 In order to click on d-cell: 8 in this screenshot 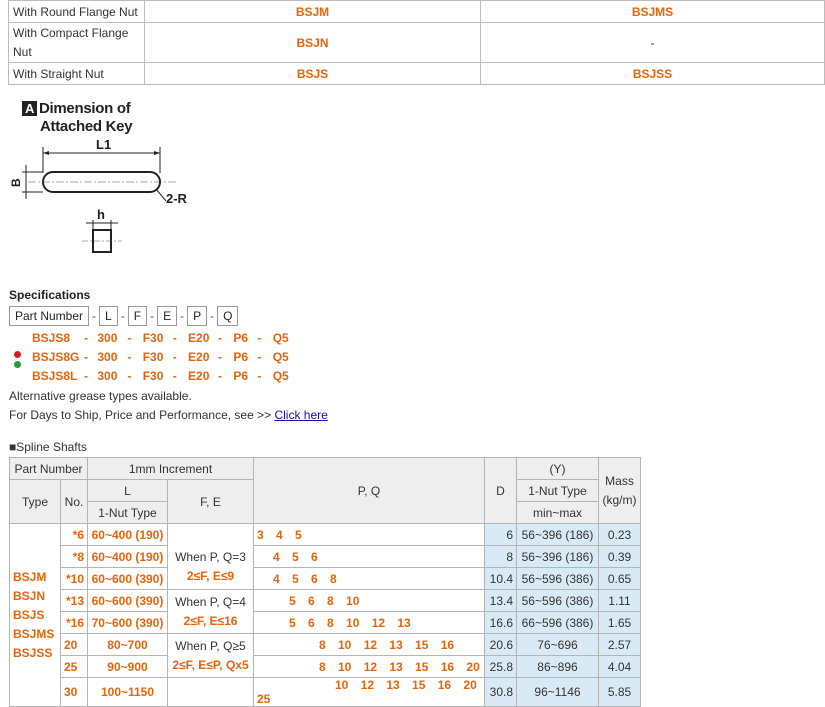, I will do `click(500, 556)`.